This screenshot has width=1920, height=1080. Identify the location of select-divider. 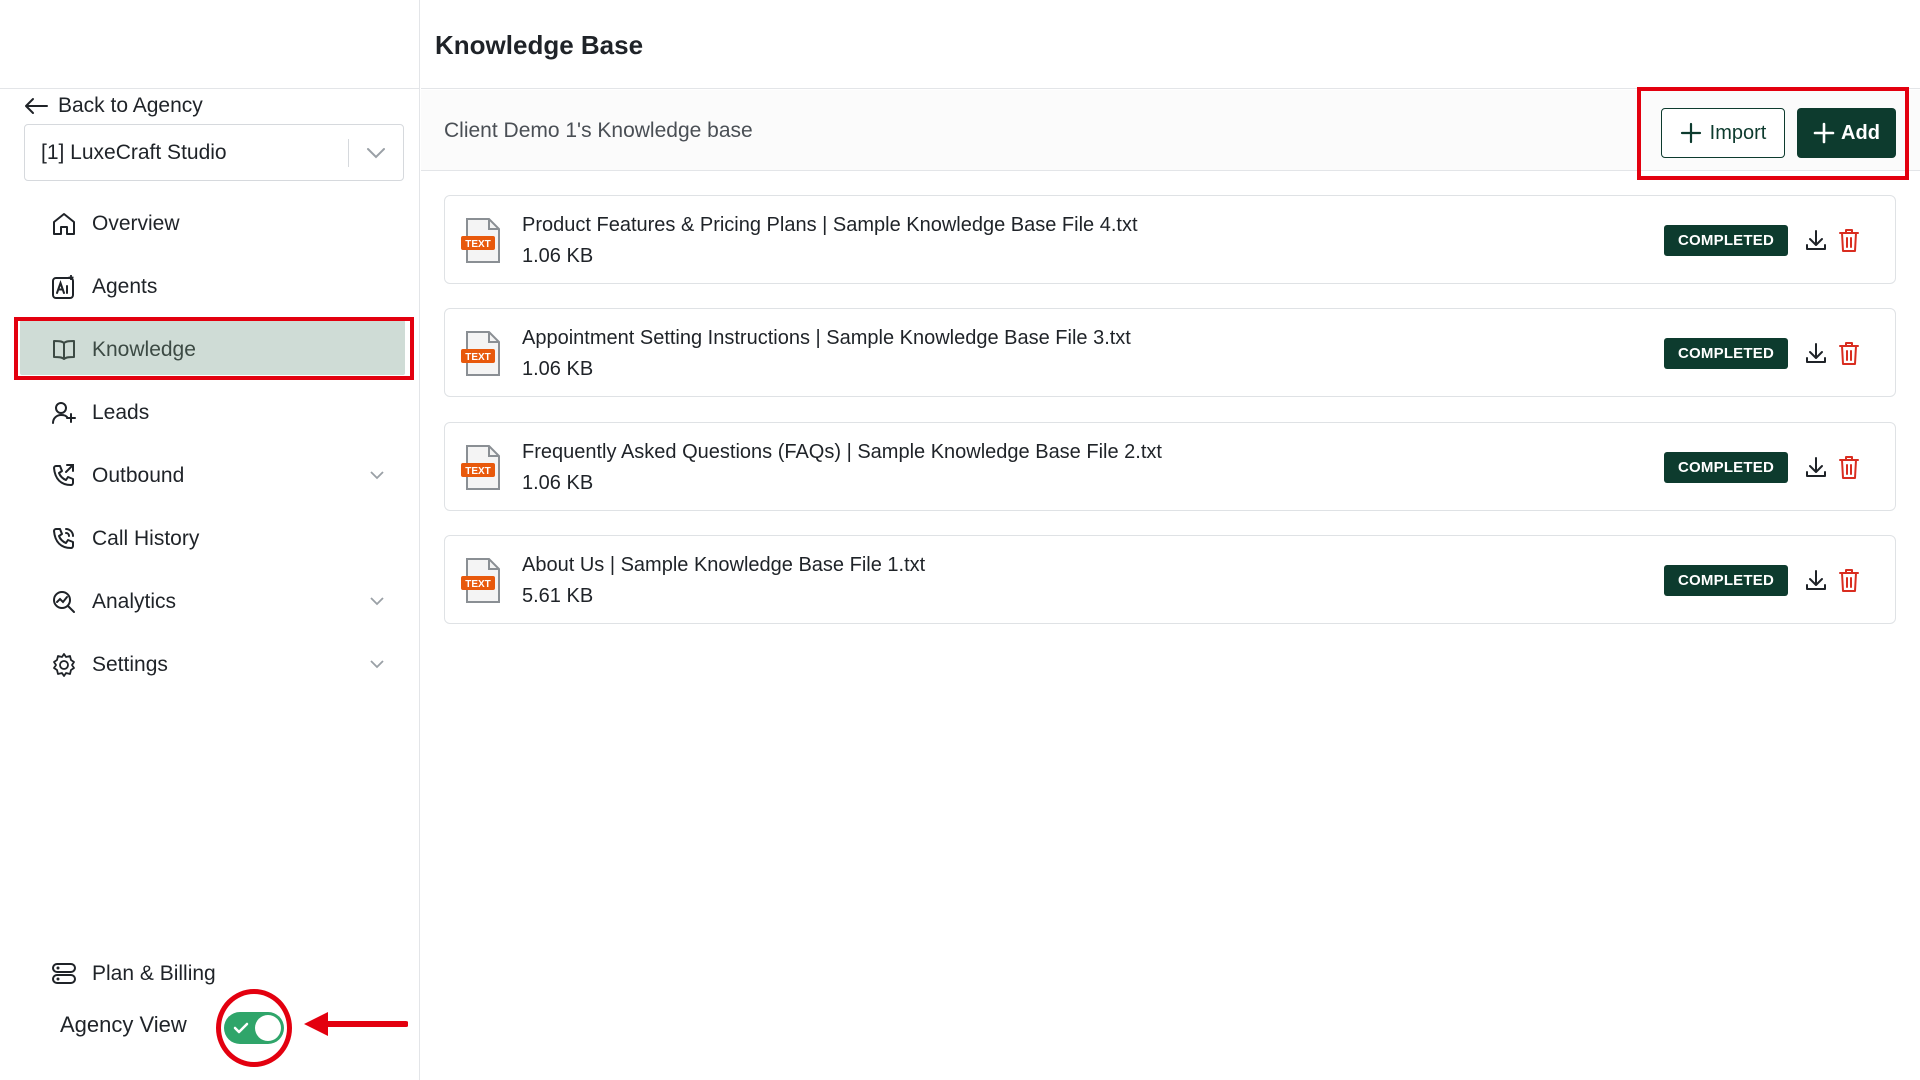
(348, 153).